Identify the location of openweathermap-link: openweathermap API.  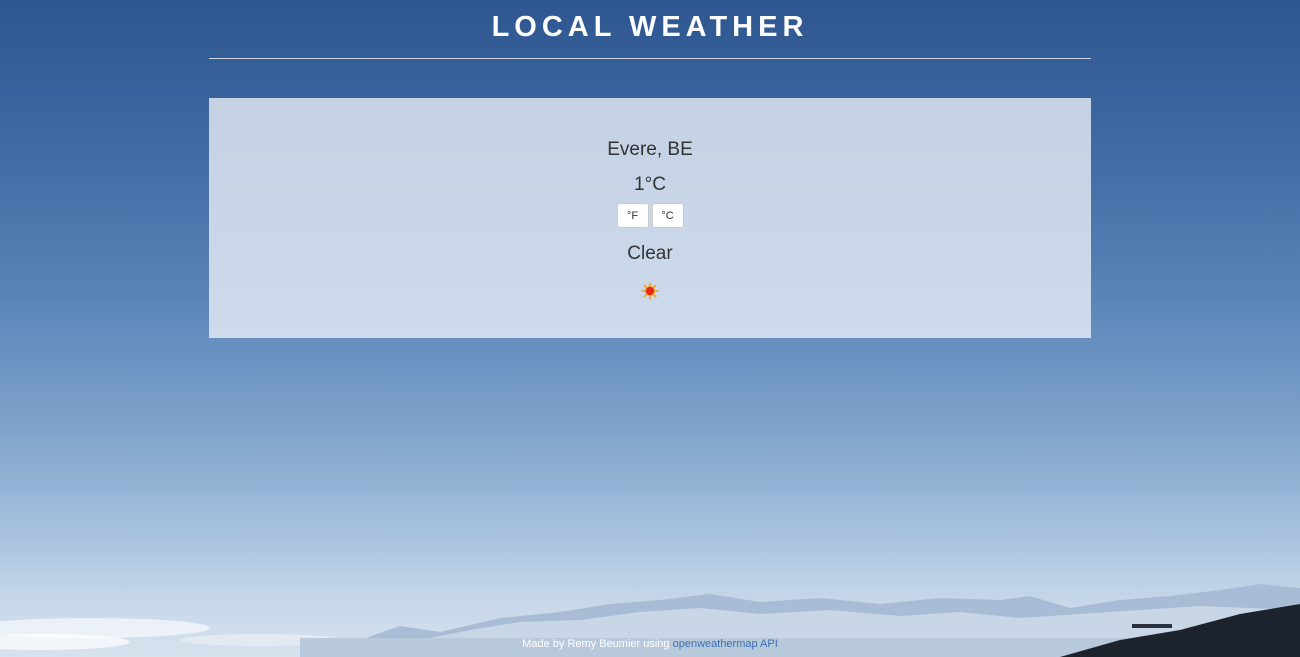
(725, 644).